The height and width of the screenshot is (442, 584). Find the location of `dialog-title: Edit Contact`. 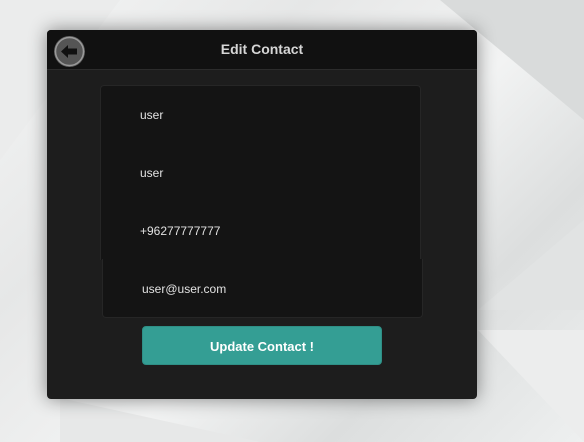

dialog-title: Edit Contact is located at coordinates (262, 49).